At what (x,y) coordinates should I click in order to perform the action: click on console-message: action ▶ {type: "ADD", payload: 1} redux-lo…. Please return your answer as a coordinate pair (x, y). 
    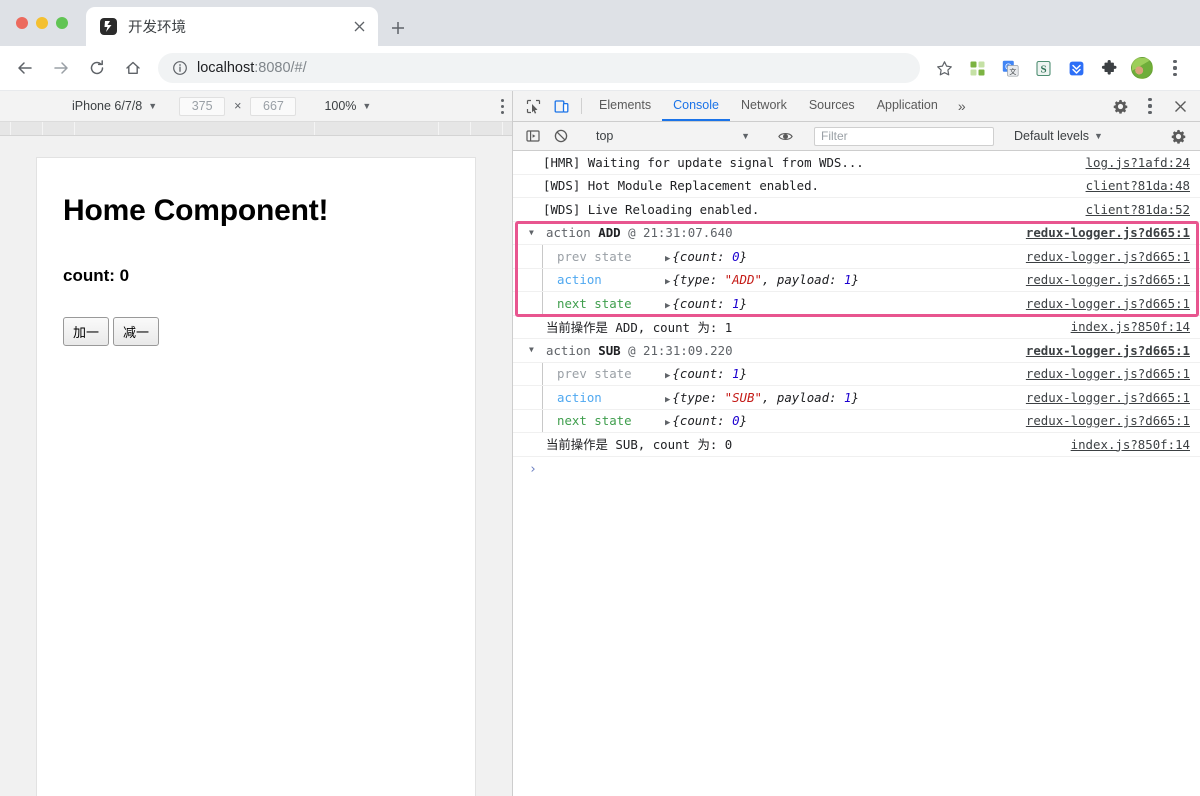
    Looking at the image, I should click on (856, 280).